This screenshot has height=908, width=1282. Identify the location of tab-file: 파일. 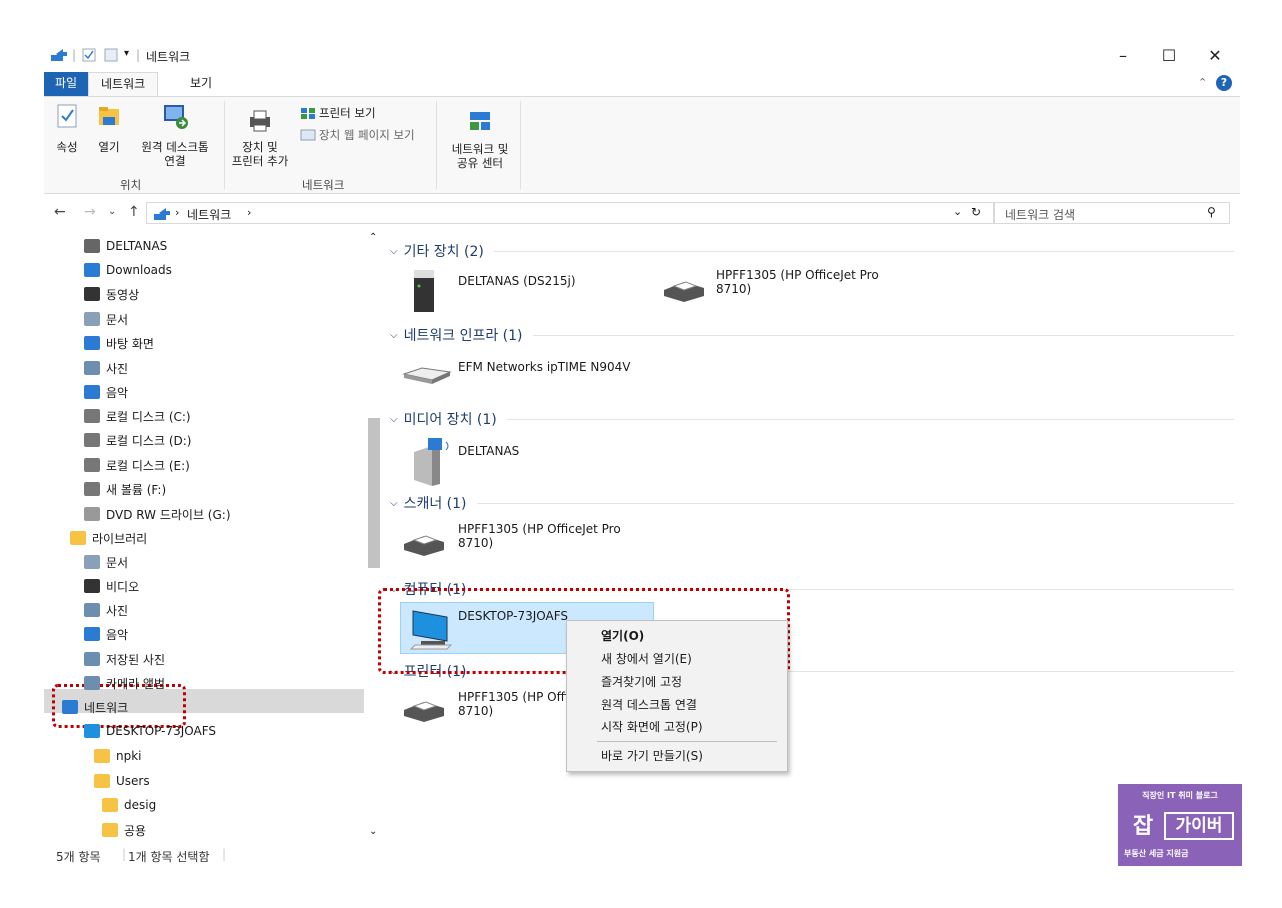
(66, 84).